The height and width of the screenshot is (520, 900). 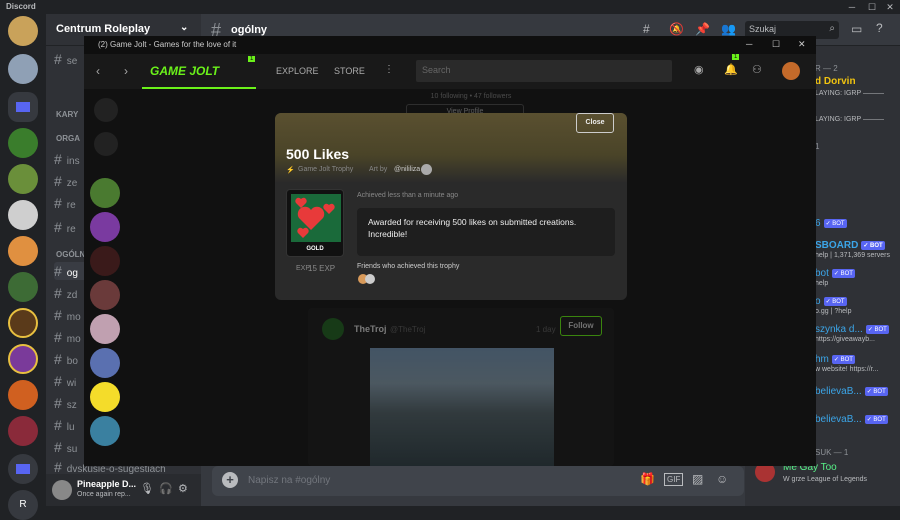 I want to click on pin-icon: 📌, so click(x=702, y=29).